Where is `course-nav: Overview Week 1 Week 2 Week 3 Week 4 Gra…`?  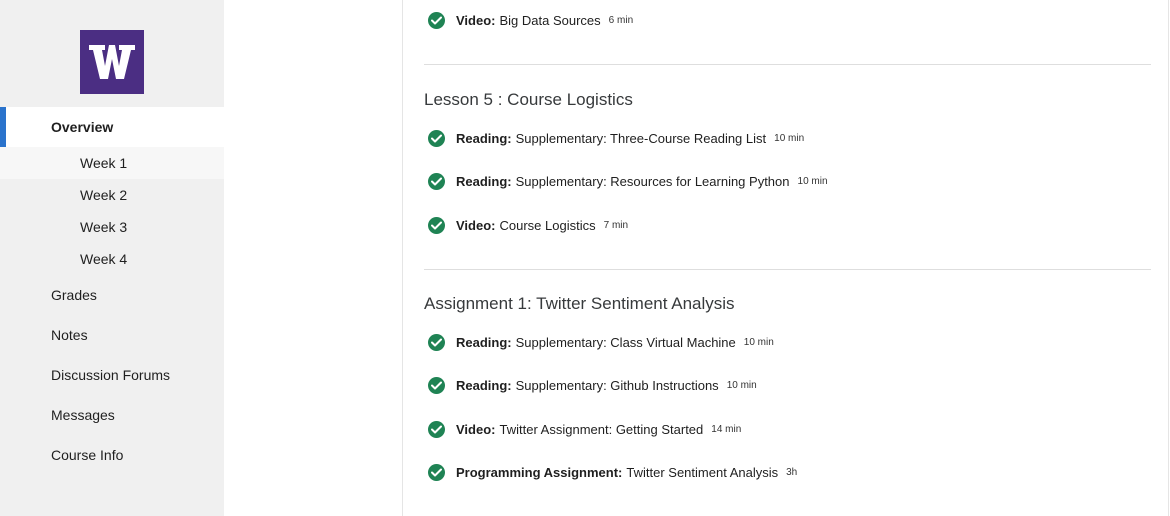 course-nav: Overview Week 1 Week 2 Week 3 Week 4 Gra… is located at coordinates (112, 291).